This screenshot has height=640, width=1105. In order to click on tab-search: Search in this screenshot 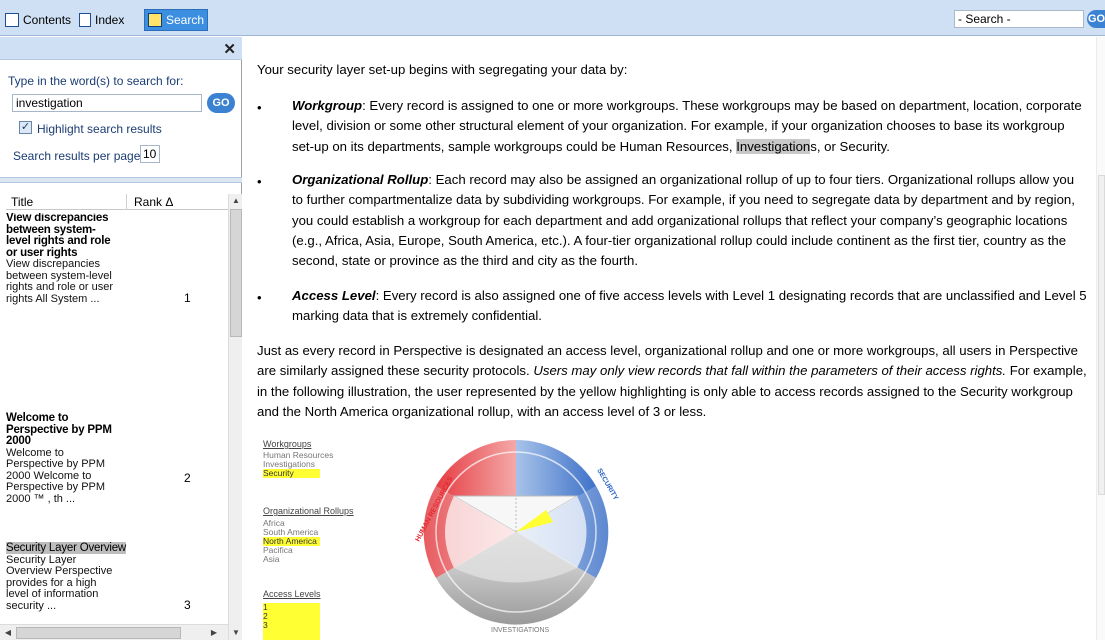, I will do `click(176, 20)`.